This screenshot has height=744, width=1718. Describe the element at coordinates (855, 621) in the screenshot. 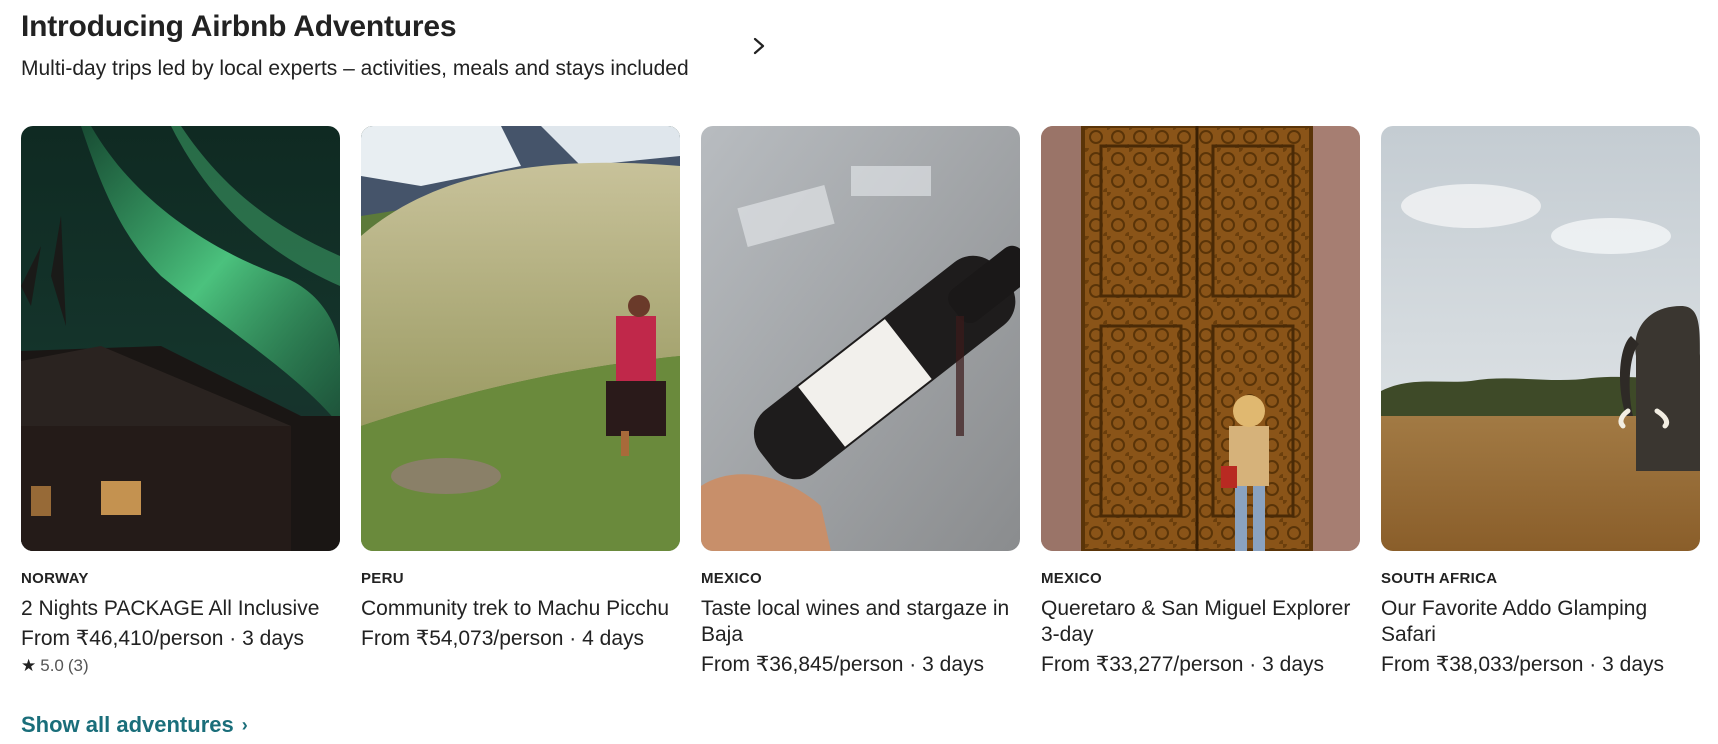

I see `card-title: Taste local wines and stargaze in Baja` at that location.